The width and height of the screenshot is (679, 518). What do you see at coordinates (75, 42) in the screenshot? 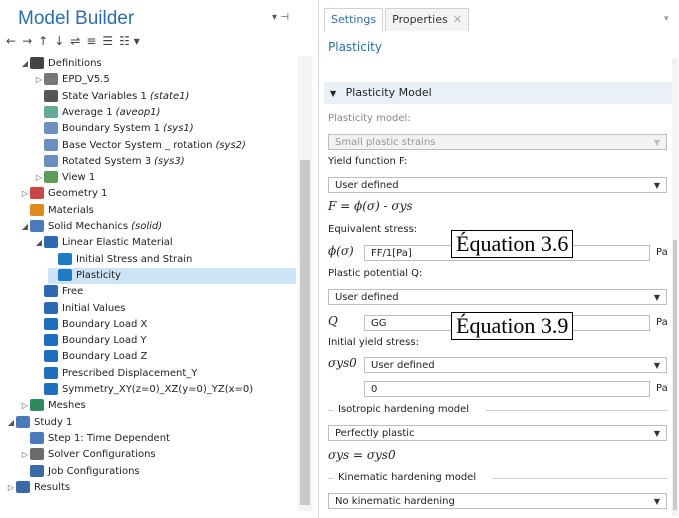
I see `show-icon: ⇌` at bounding box center [75, 42].